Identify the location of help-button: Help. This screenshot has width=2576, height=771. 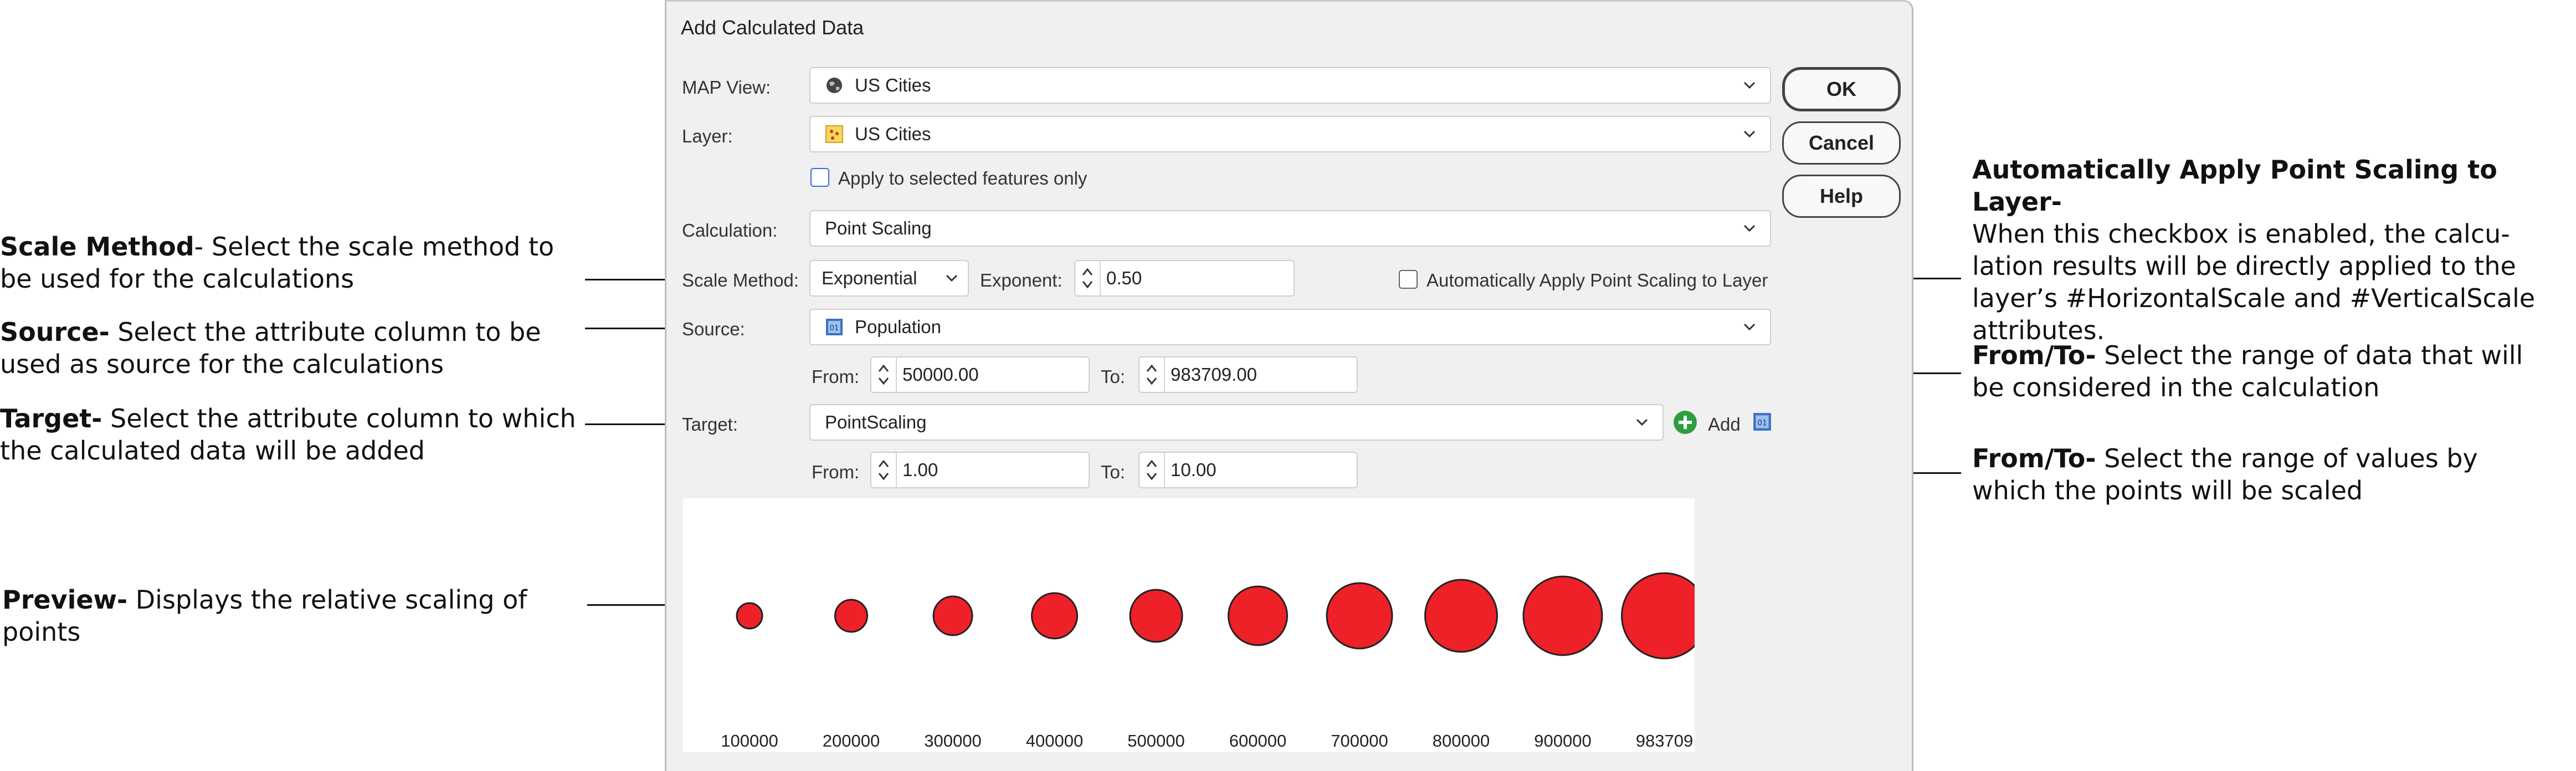
(1841, 197).